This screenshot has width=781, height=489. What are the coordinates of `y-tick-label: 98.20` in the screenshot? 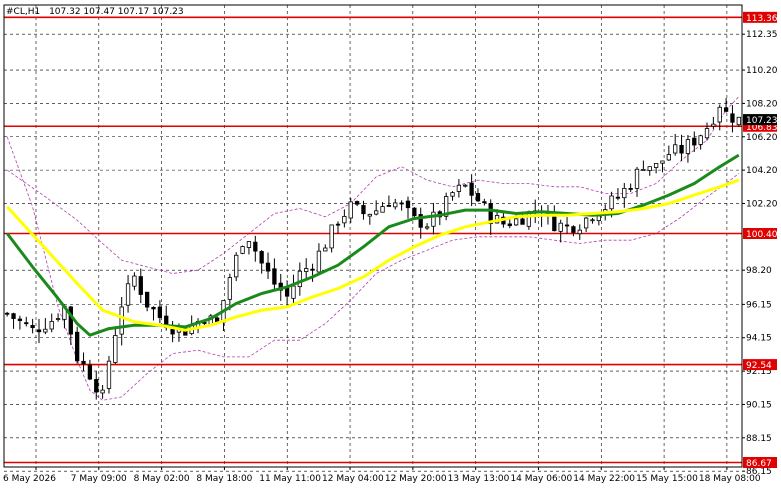 It's located at (759, 271).